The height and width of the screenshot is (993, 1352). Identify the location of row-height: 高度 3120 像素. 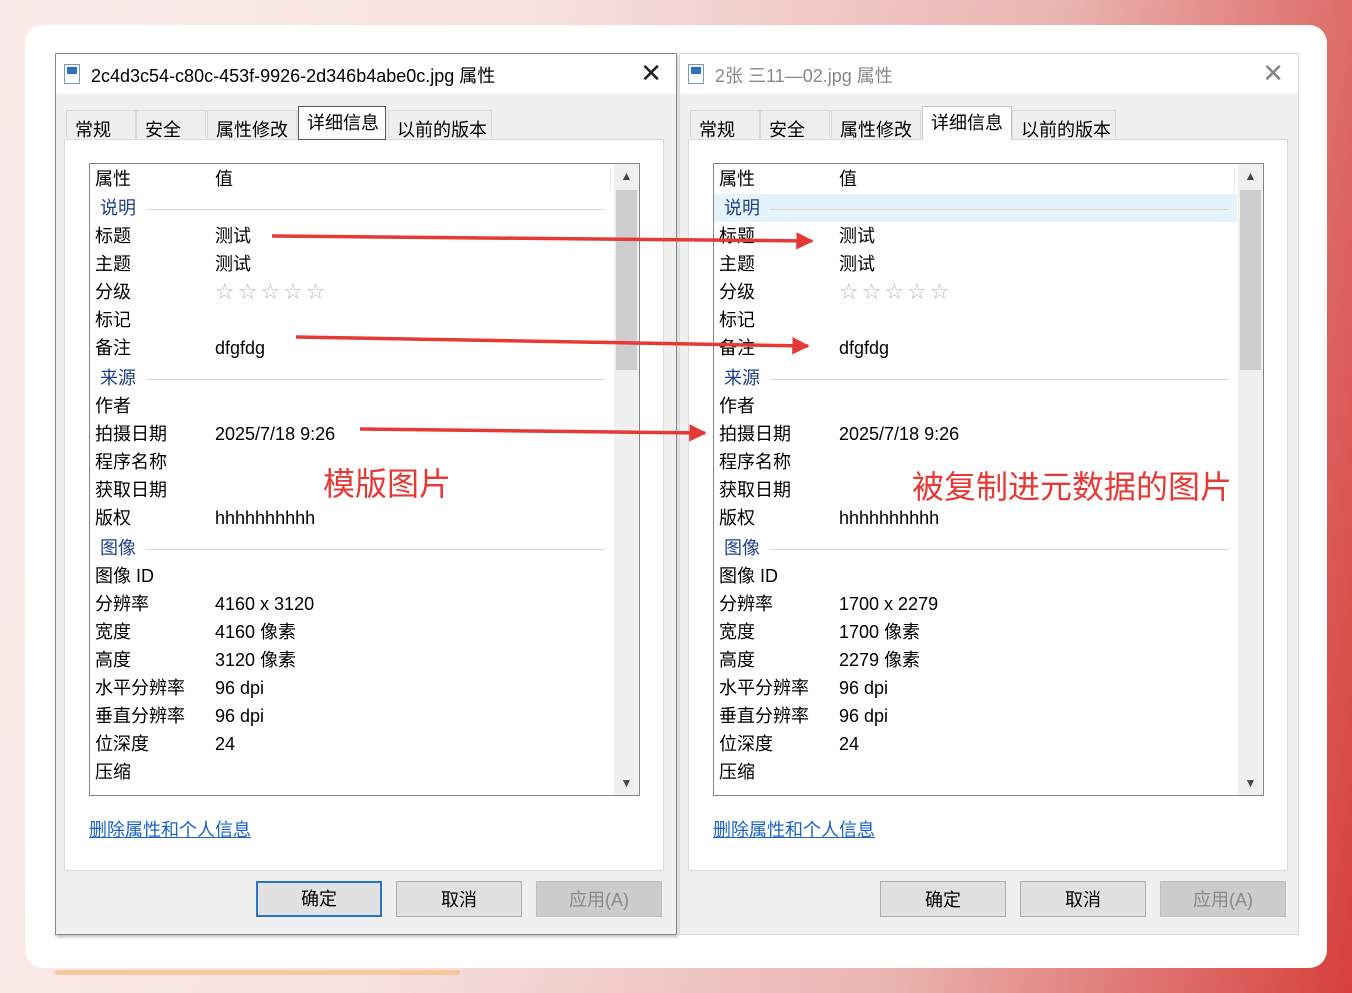
(351, 660).